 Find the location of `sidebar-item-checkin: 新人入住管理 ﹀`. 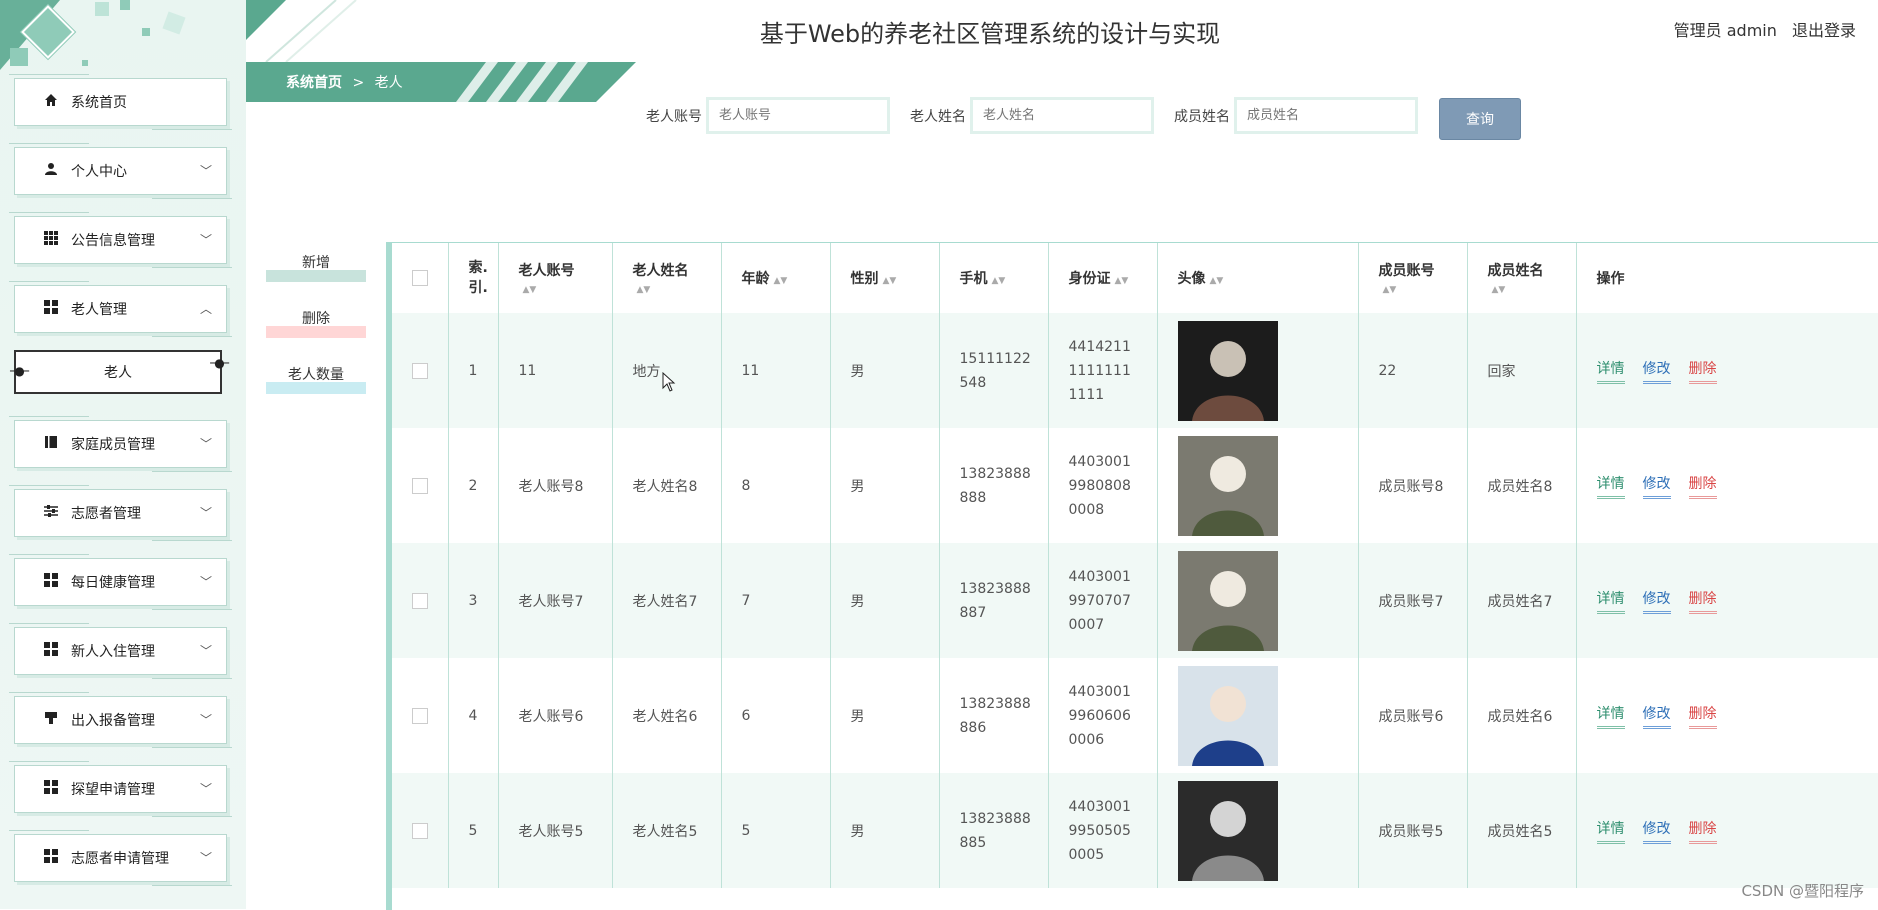

sidebar-item-checkin: 新人入住管理 ﹀ is located at coordinates (120, 651).